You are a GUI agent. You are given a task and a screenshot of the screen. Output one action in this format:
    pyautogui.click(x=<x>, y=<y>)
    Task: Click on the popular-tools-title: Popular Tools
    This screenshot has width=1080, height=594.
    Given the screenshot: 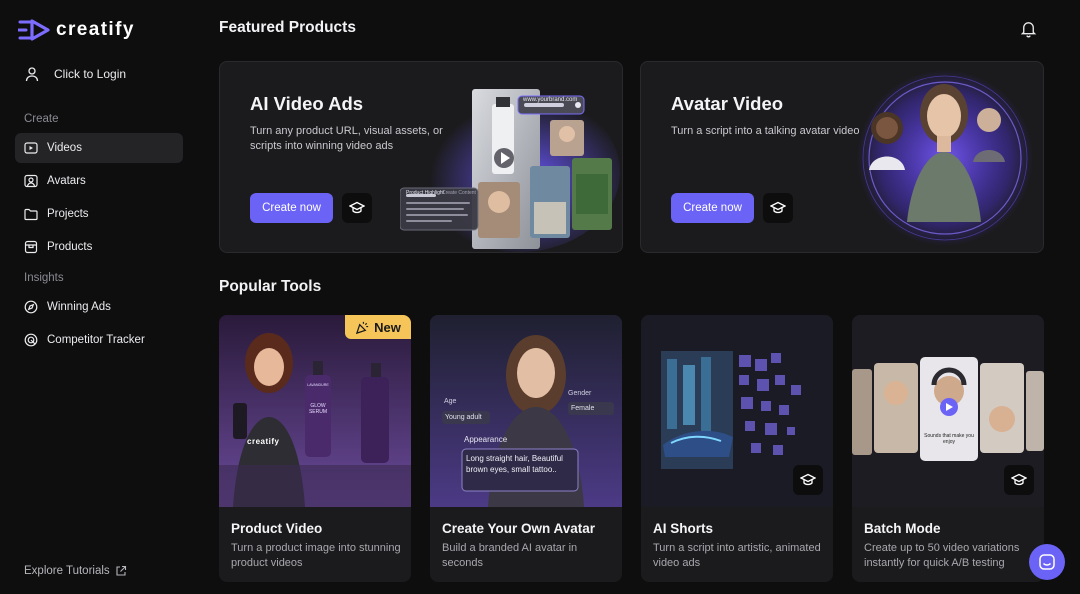 What is the action you would take?
    pyautogui.click(x=270, y=286)
    